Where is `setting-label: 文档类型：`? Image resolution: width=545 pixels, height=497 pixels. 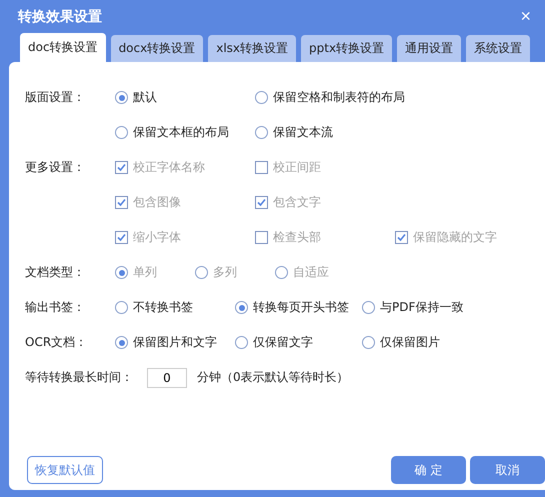
setting-label: 文档类型： is located at coordinates (55, 272).